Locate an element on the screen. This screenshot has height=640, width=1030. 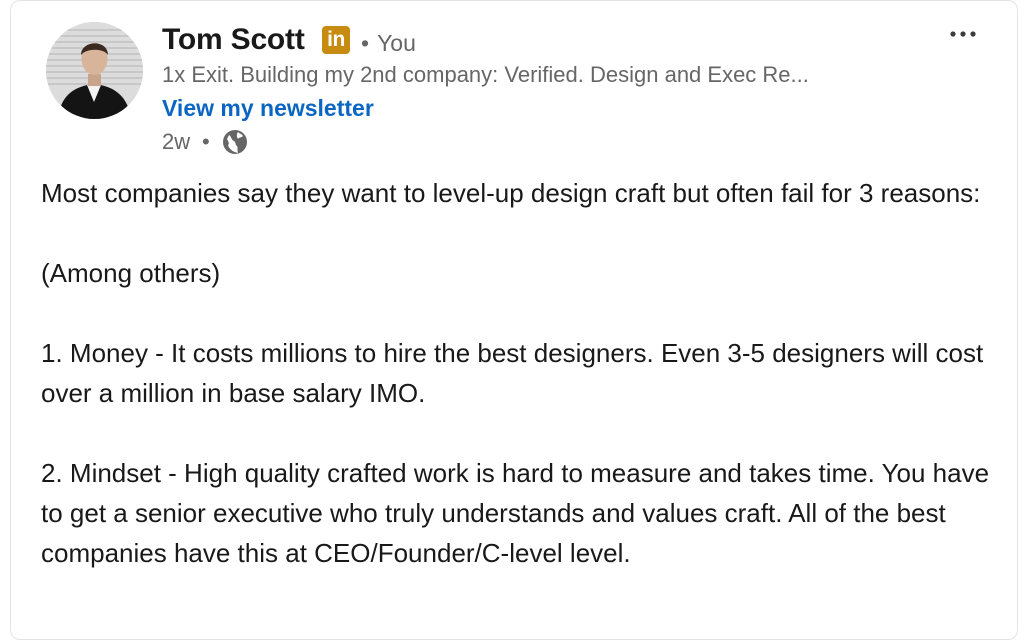
more-options-button is located at coordinates (963, 34).